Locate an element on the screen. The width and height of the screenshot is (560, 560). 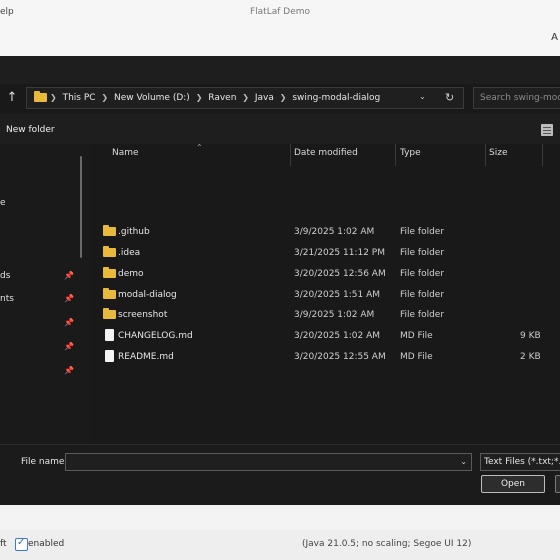
open-button: Open is located at coordinates (513, 484).